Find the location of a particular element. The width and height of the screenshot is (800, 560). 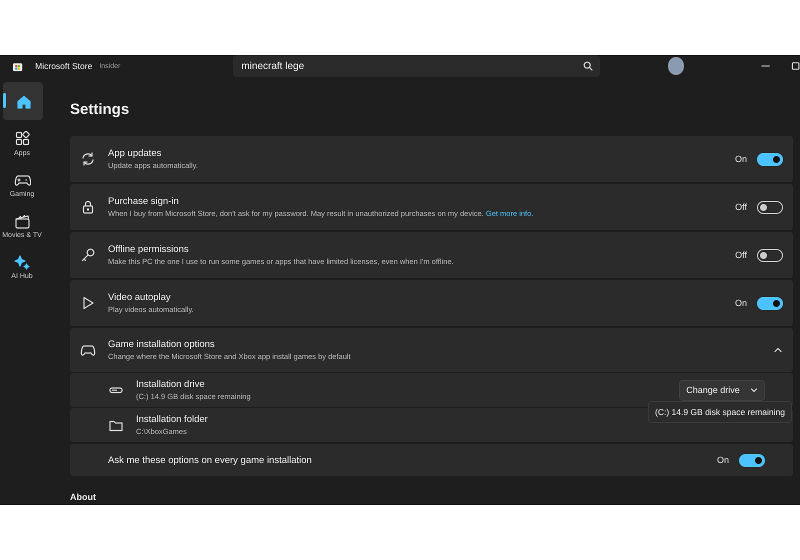

setting-title: Installation folder is located at coordinates (172, 419).